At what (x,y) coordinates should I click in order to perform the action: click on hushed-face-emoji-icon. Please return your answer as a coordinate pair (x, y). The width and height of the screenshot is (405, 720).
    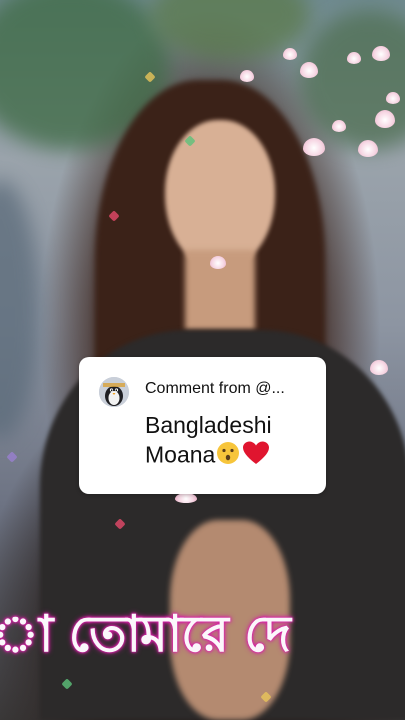
    Looking at the image, I should click on (228, 456).